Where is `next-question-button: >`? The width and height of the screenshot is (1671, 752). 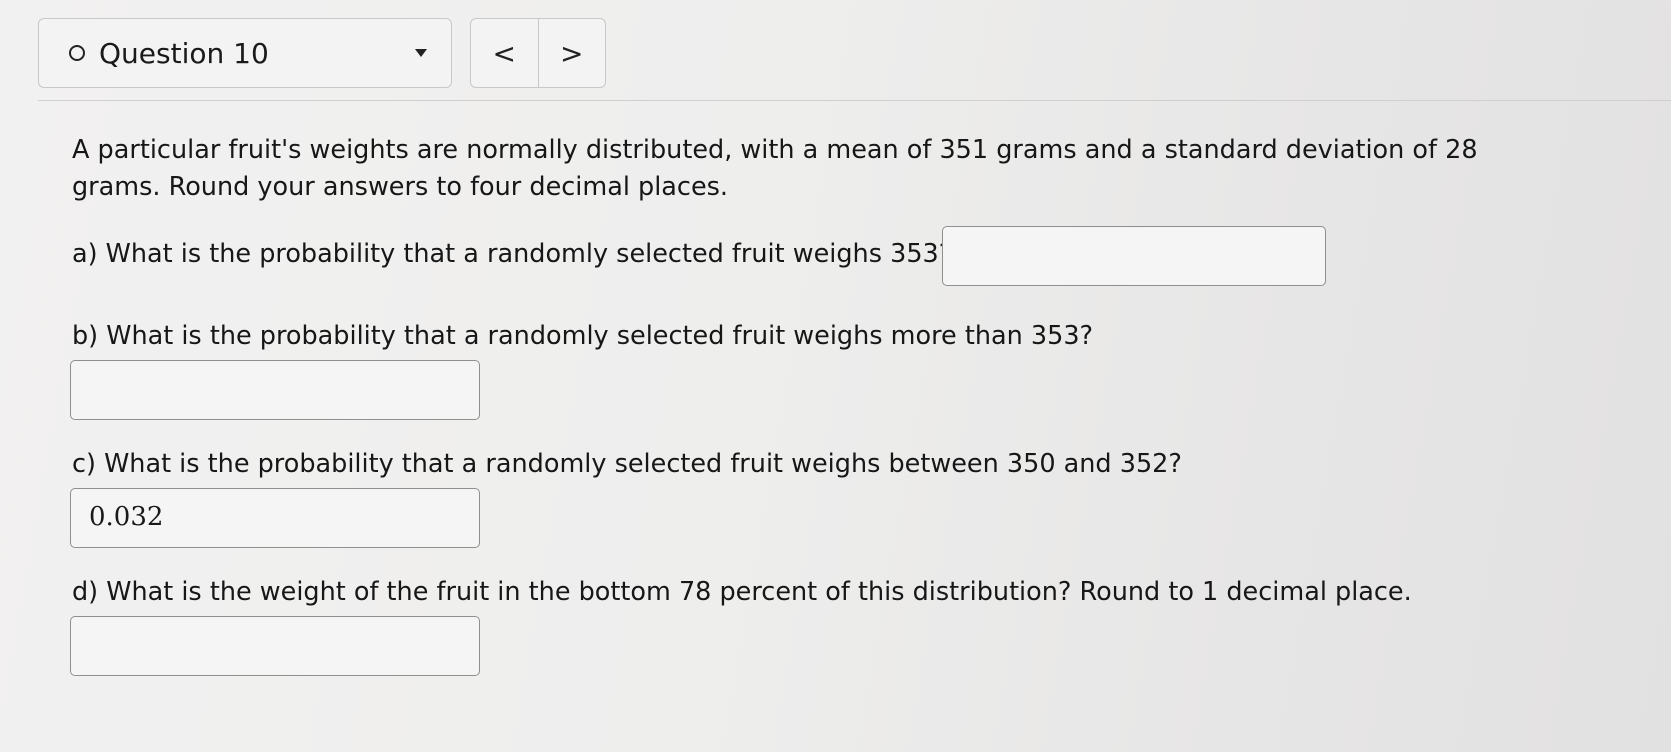
next-question-button: > is located at coordinates (571, 53).